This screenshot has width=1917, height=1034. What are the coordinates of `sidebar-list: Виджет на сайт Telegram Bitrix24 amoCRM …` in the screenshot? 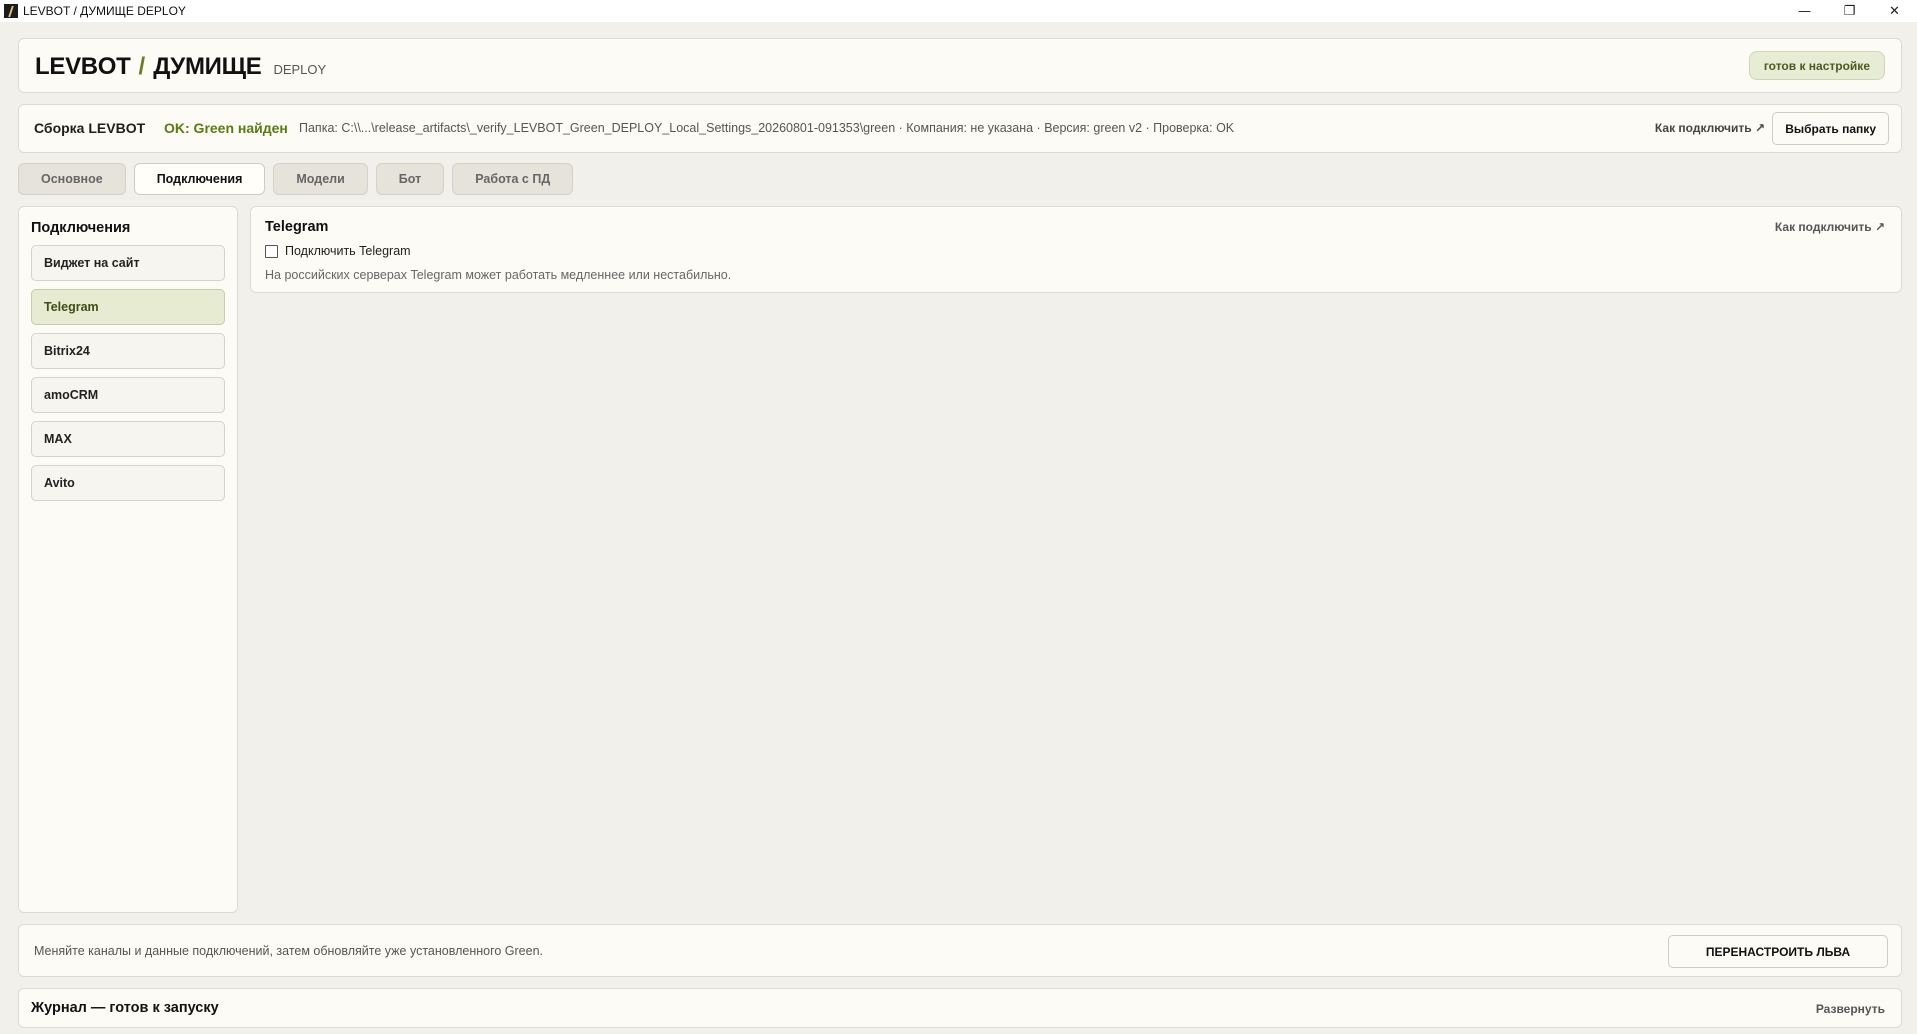 It's located at (128, 377).